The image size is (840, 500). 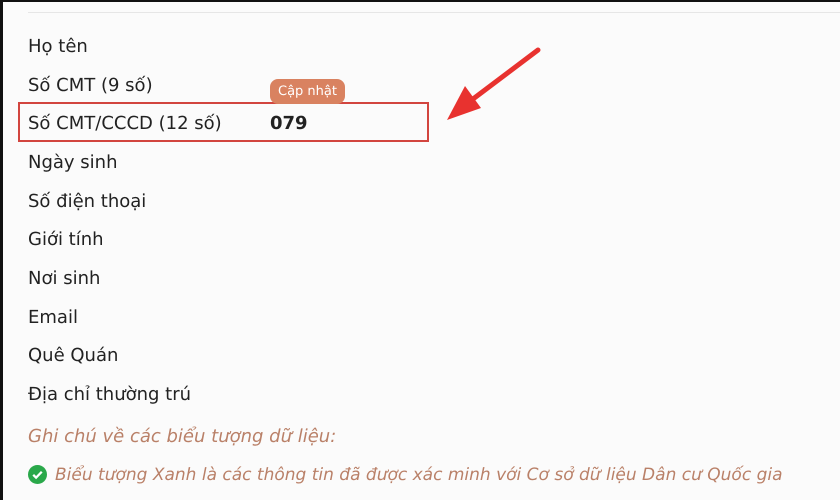 What do you see at coordinates (73, 162) in the screenshot?
I see `field-label: Ngày sinh` at bounding box center [73, 162].